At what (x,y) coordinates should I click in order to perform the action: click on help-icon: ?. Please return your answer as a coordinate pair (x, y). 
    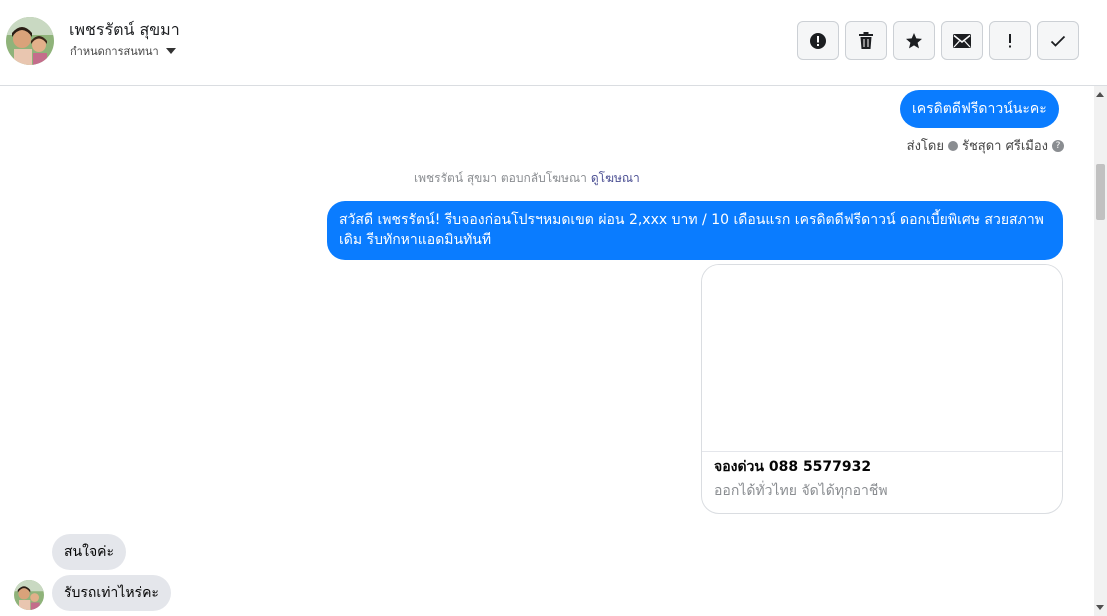
    Looking at the image, I should click on (1058, 145).